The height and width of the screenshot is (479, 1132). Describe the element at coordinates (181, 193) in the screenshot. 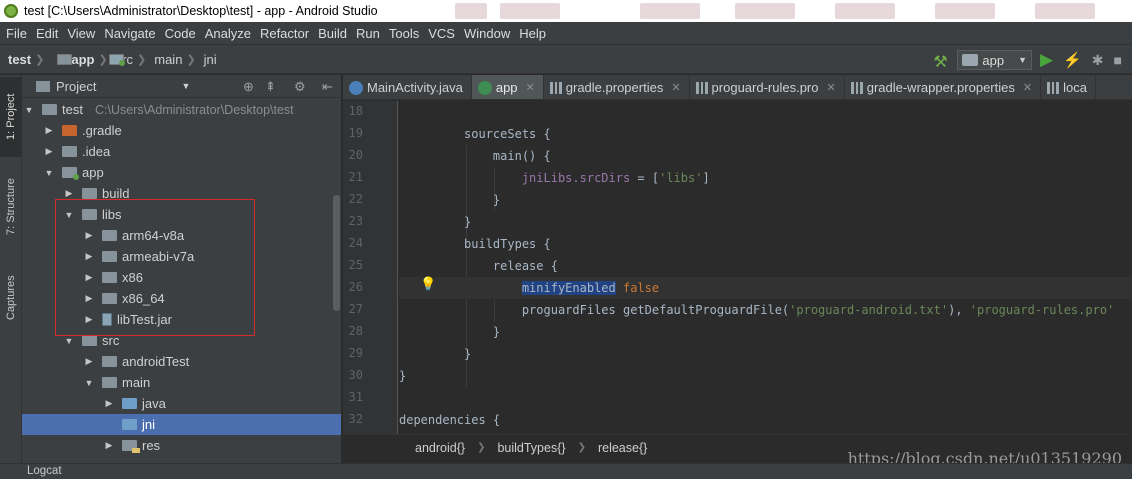

I see `tree-node-build: ▶ build` at that location.